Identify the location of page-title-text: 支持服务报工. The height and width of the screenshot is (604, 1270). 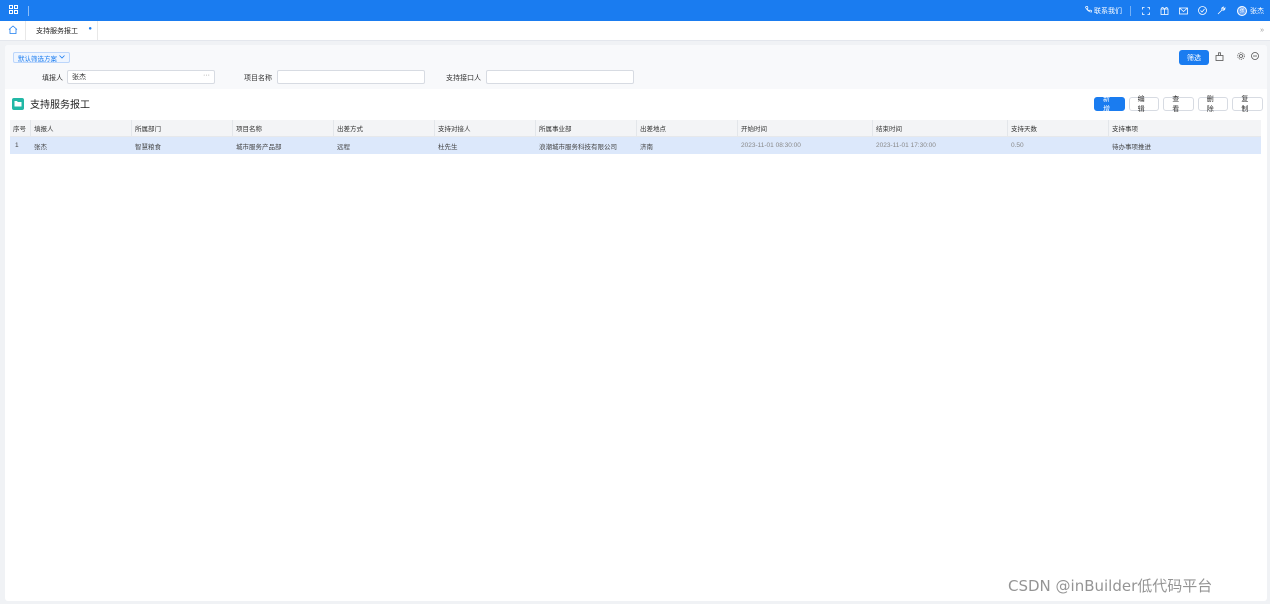
(60, 105).